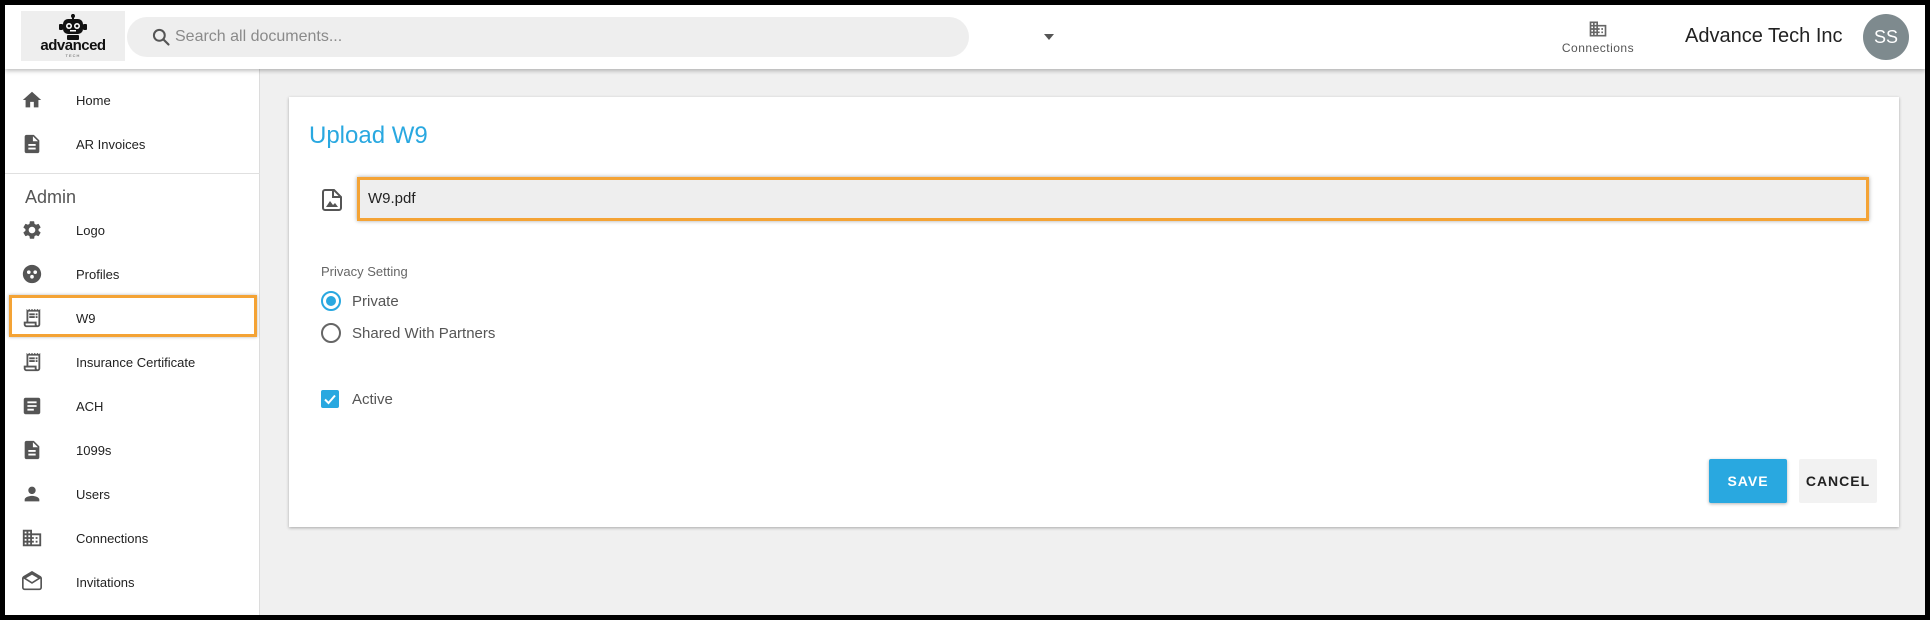 The image size is (1930, 620). I want to click on file-image-icon, so click(332, 200).